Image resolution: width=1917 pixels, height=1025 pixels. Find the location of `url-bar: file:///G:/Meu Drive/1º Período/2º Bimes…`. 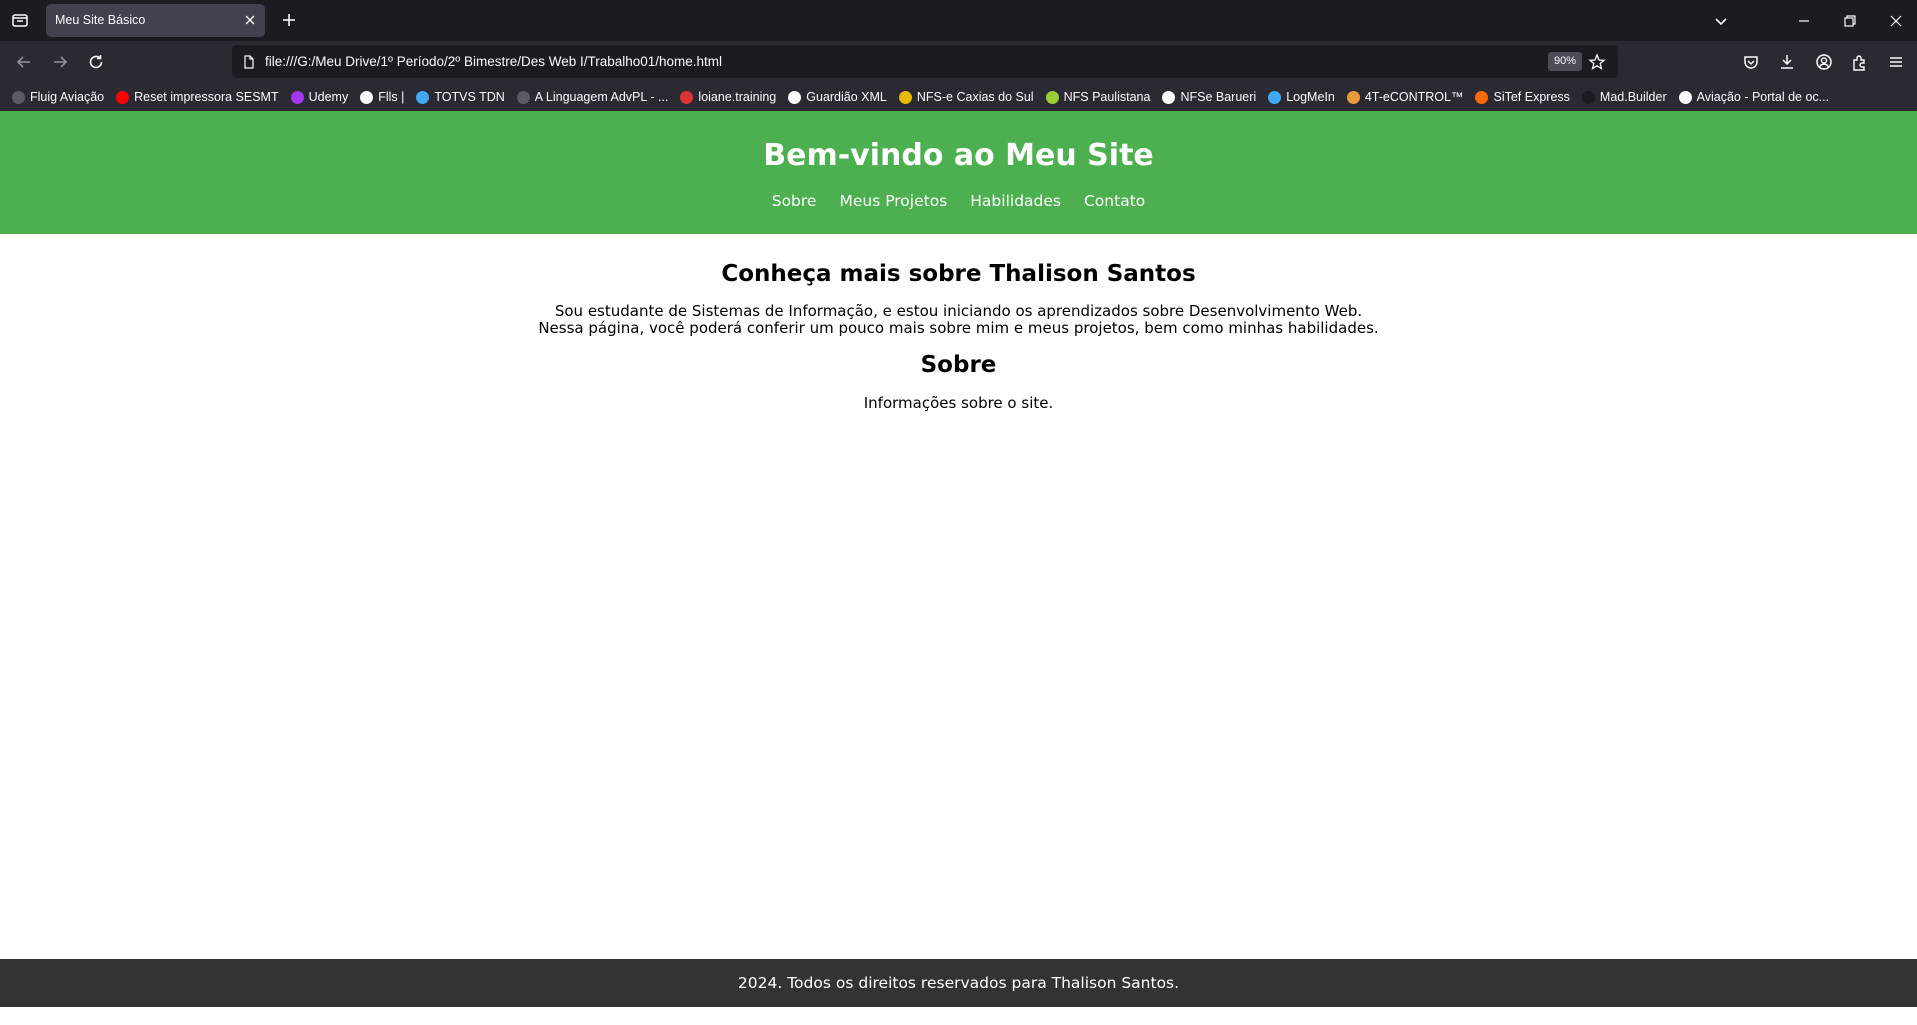

url-bar: file:///G:/Meu Drive/1º Período/2º Bimes… is located at coordinates (925, 61).